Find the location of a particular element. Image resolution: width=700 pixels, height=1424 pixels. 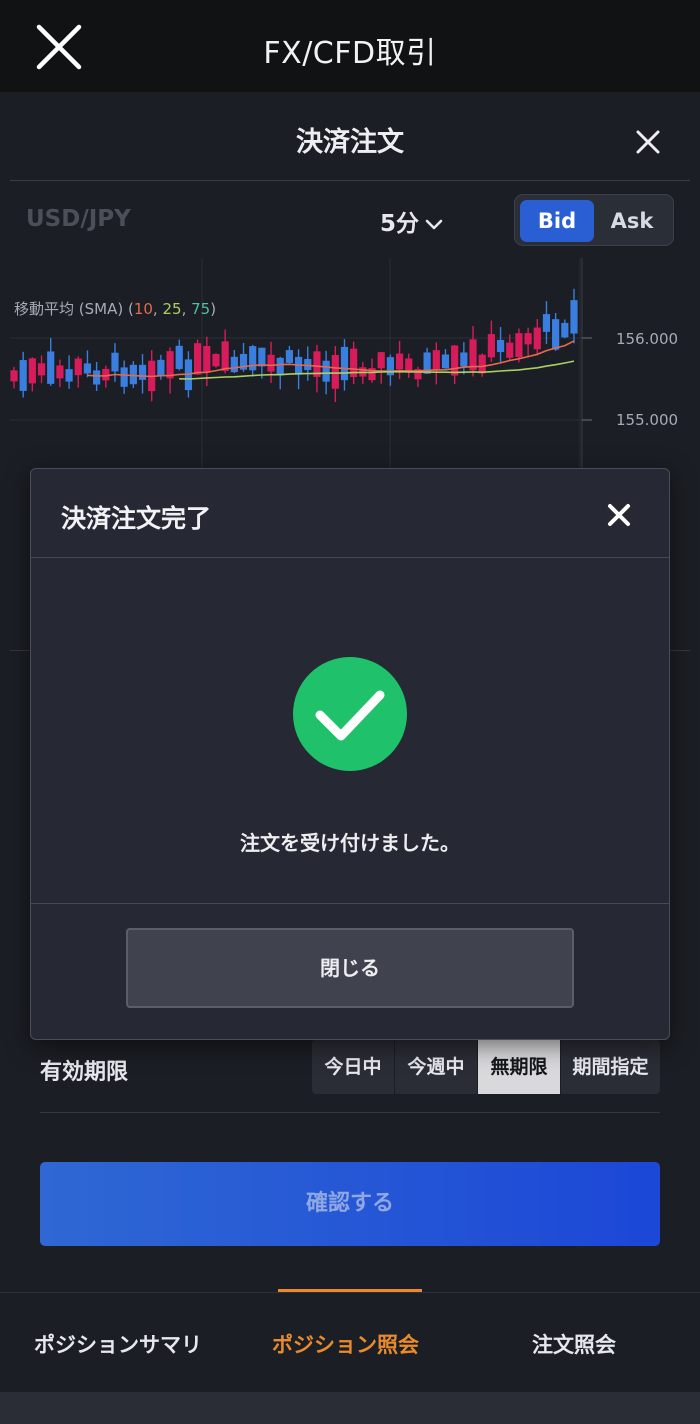

check-circle-icon is located at coordinates (350, 714).